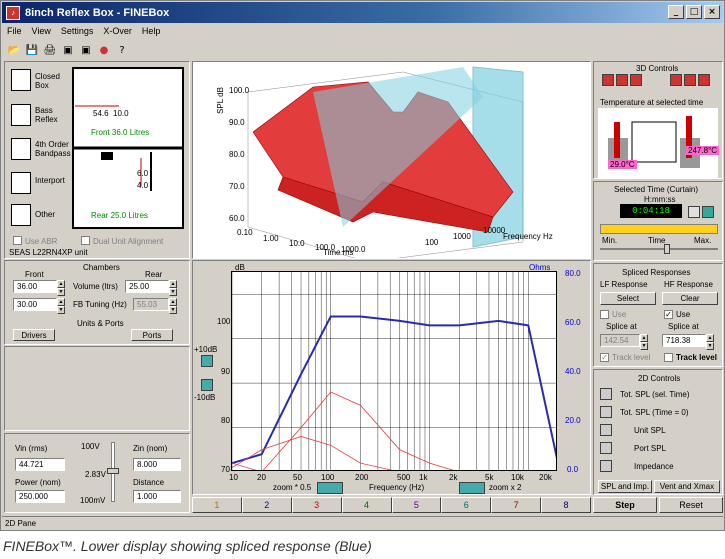 This screenshot has height=559, width=725. What do you see at coordinates (113, 471) in the screenshot?
I see `voltage-slider-thumb` at bounding box center [113, 471].